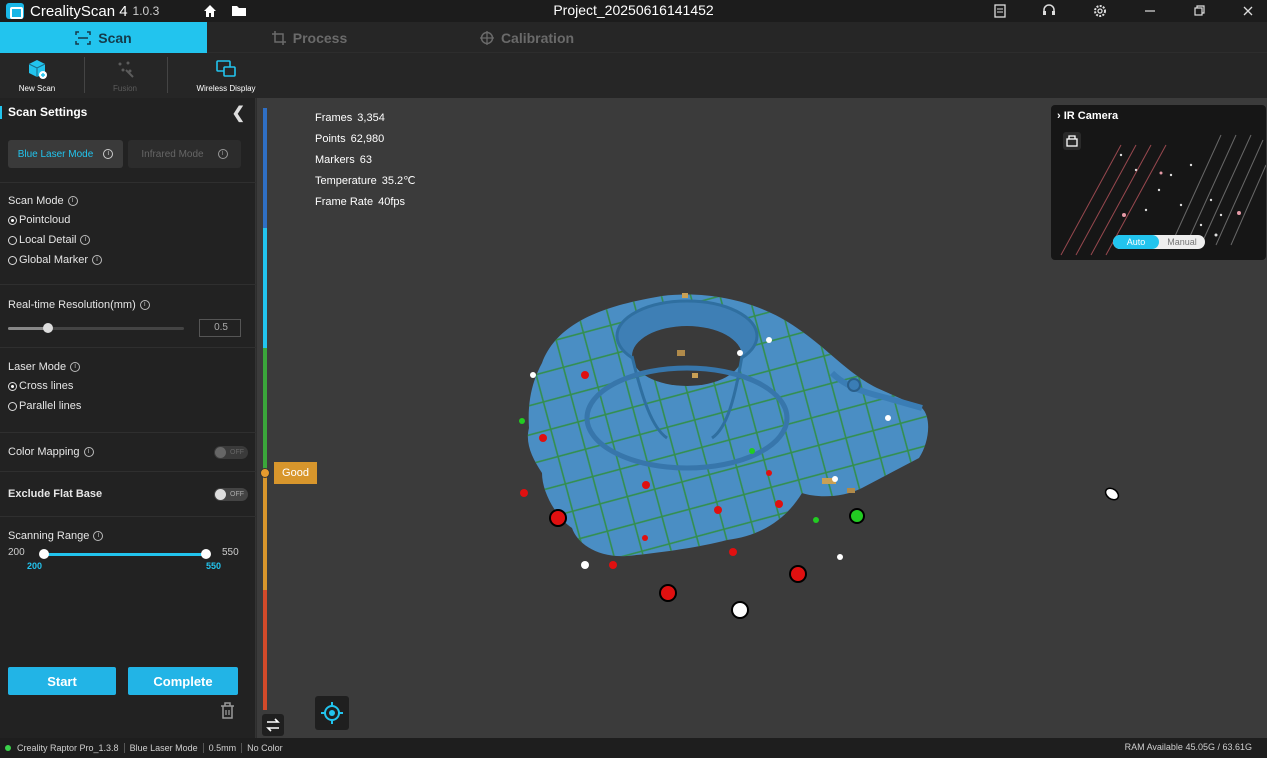 The width and height of the screenshot is (1267, 758). Describe the element at coordinates (728, 425) in the screenshot. I see `turbo-housing-model` at that location.